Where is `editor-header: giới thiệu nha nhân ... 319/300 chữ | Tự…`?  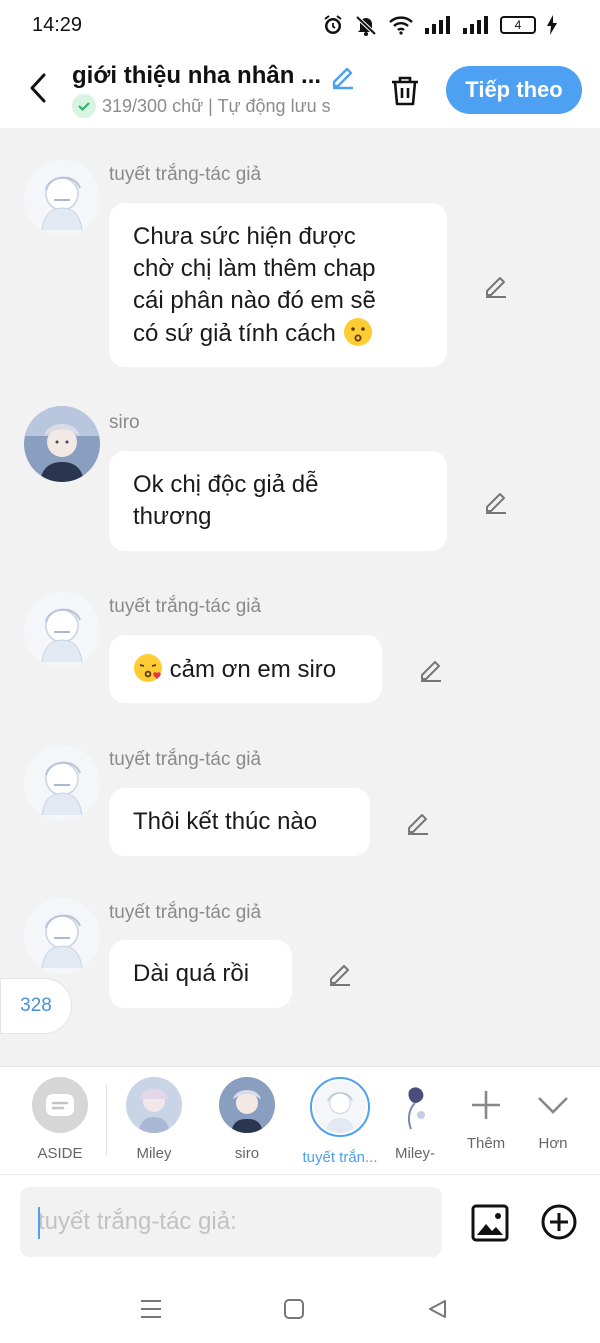
editor-header: giới thiệu nha nhân ... 319/300 chữ | Tự… is located at coordinates (300, 90).